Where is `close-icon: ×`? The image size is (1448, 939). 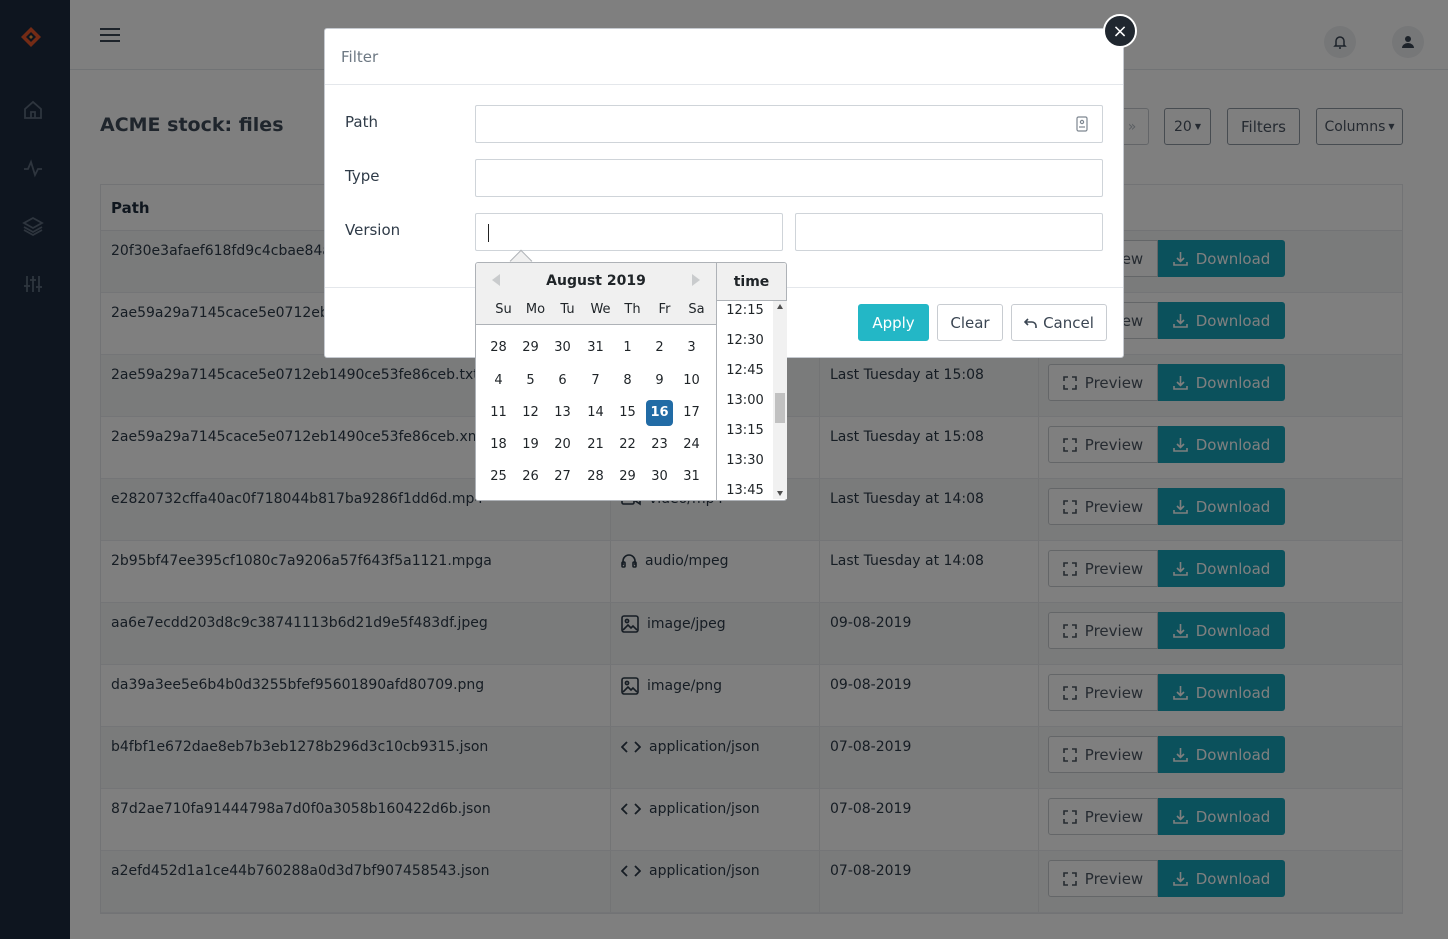
close-icon: × is located at coordinates (1120, 31).